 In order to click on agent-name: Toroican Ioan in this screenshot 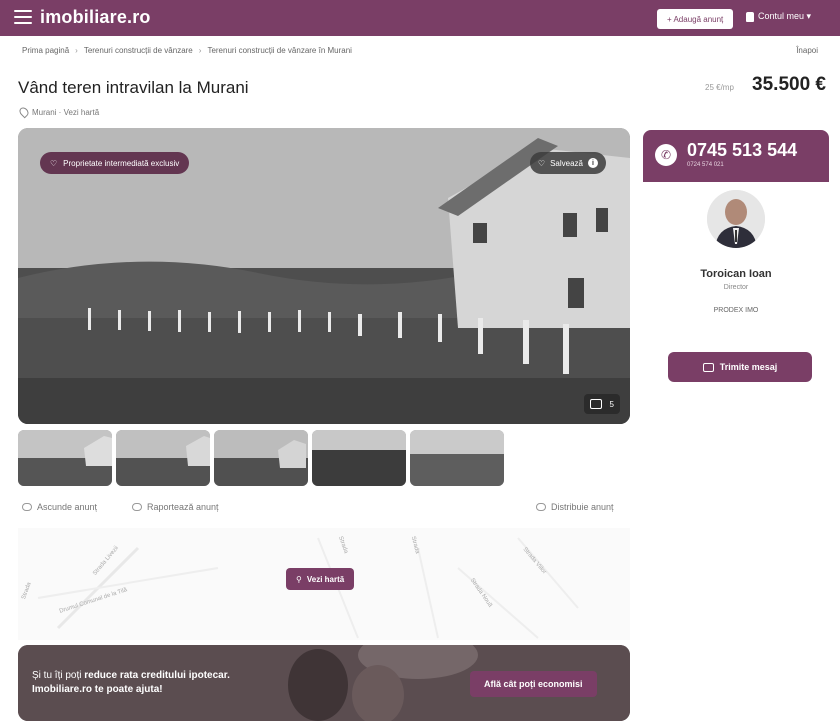, I will do `click(736, 274)`.